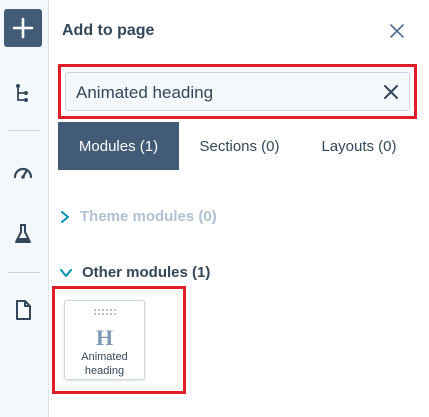 This screenshot has height=417, width=429. Describe the element at coordinates (145, 92) in the screenshot. I see `search-value: Animated heading` at that location.